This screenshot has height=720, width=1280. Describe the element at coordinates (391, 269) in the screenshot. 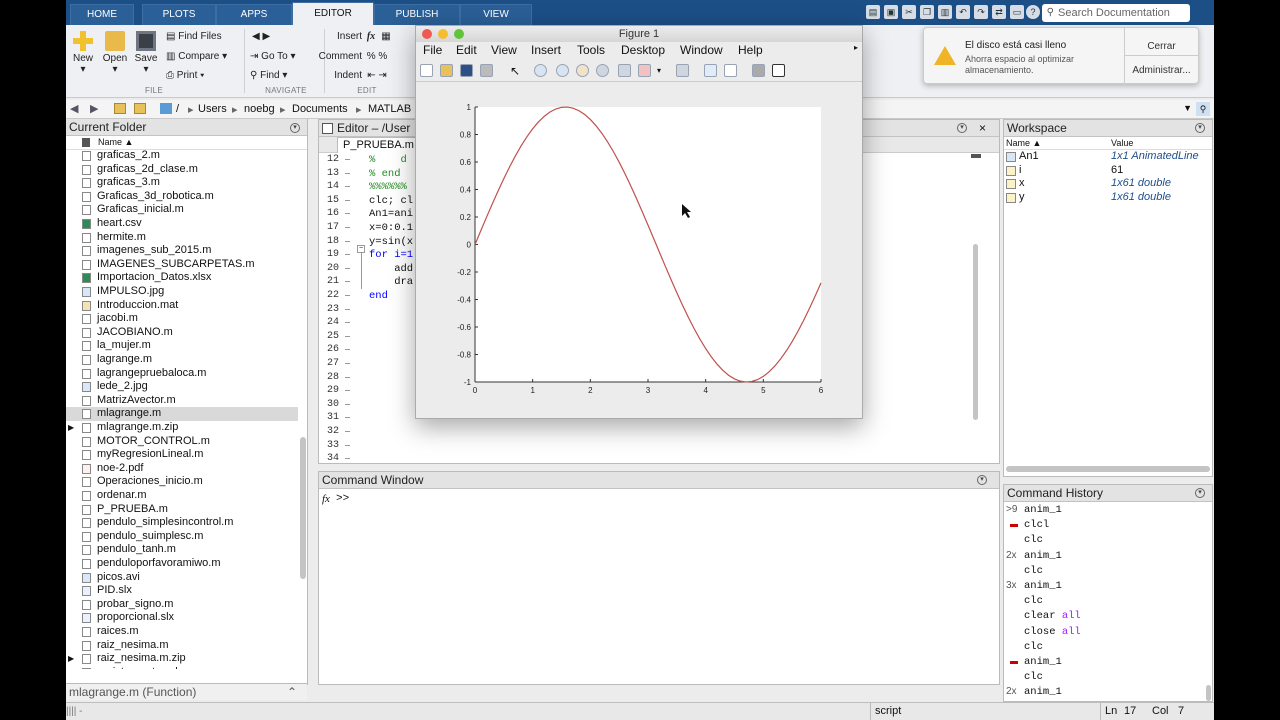

I see `code-line: add` at that location.